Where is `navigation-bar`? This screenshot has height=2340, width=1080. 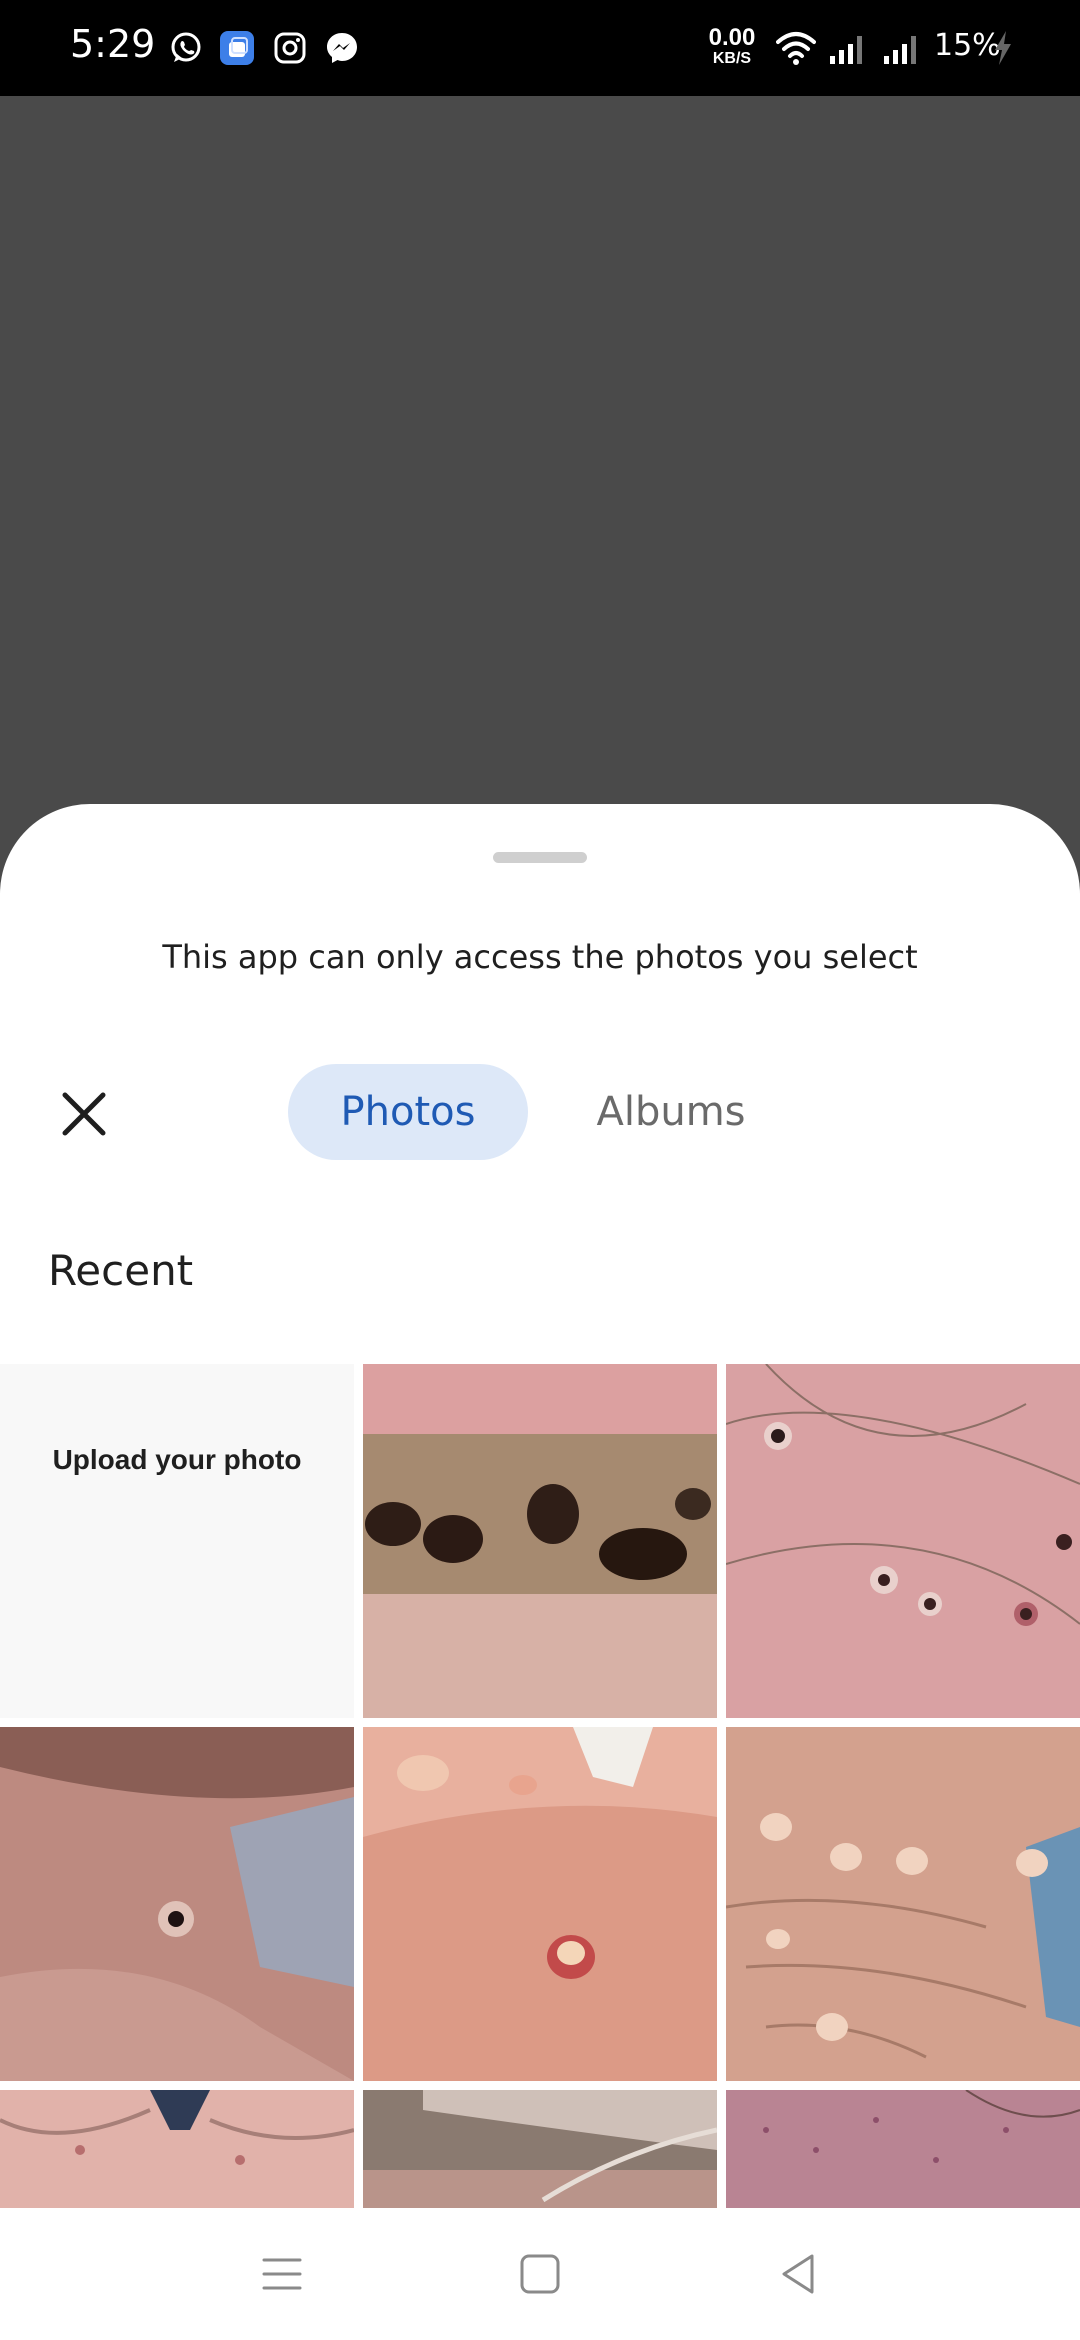 navigation-bar is located at coordinates (540, 2274).